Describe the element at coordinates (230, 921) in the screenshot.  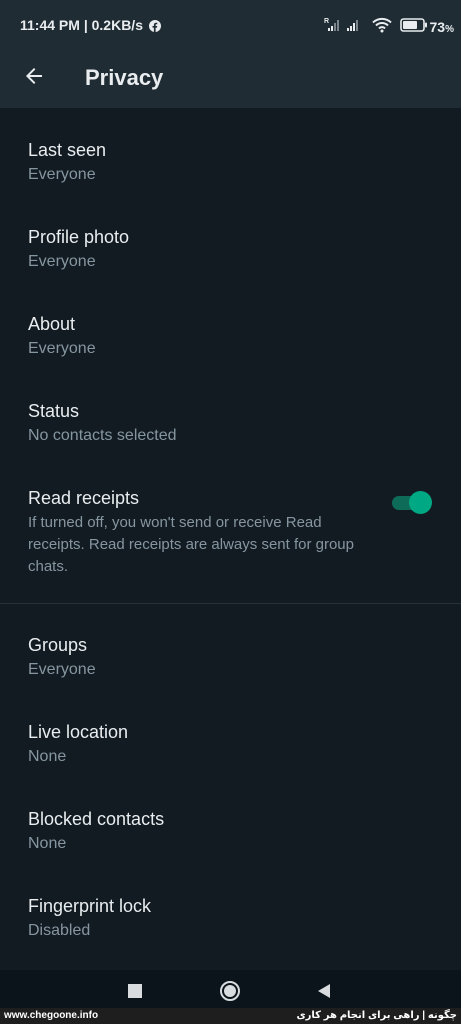
I see `setting-fingerprint-lock: Fingerprint lock Disabled` at that location.